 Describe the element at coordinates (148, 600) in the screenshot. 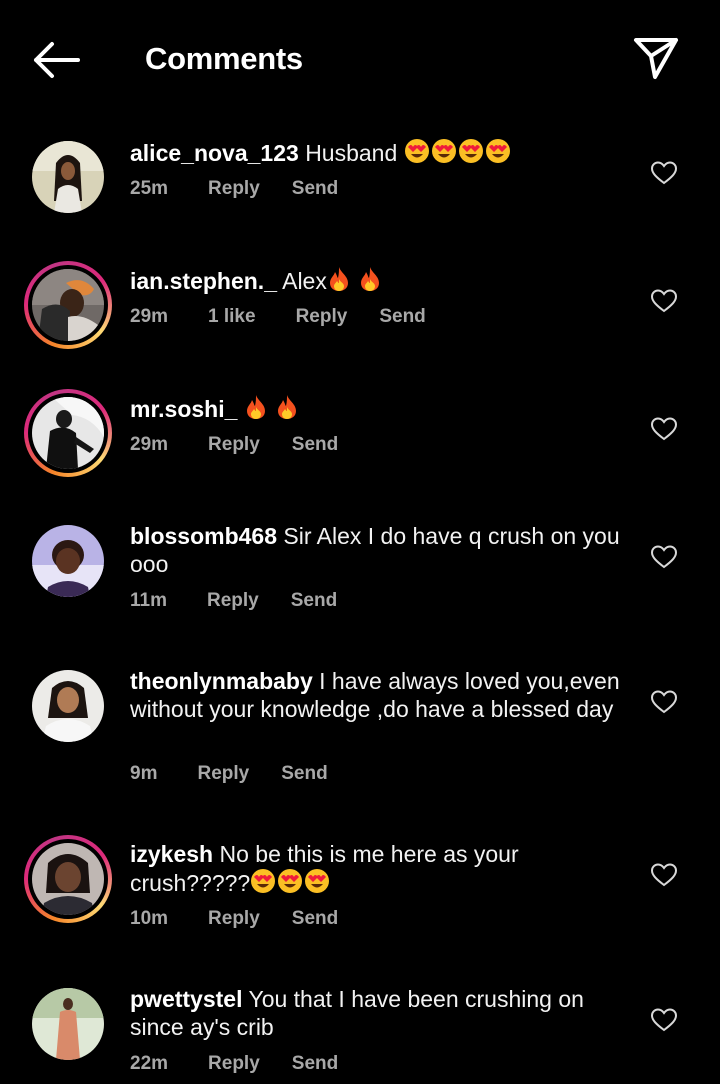

I see `comment-time: 11m` at that location.